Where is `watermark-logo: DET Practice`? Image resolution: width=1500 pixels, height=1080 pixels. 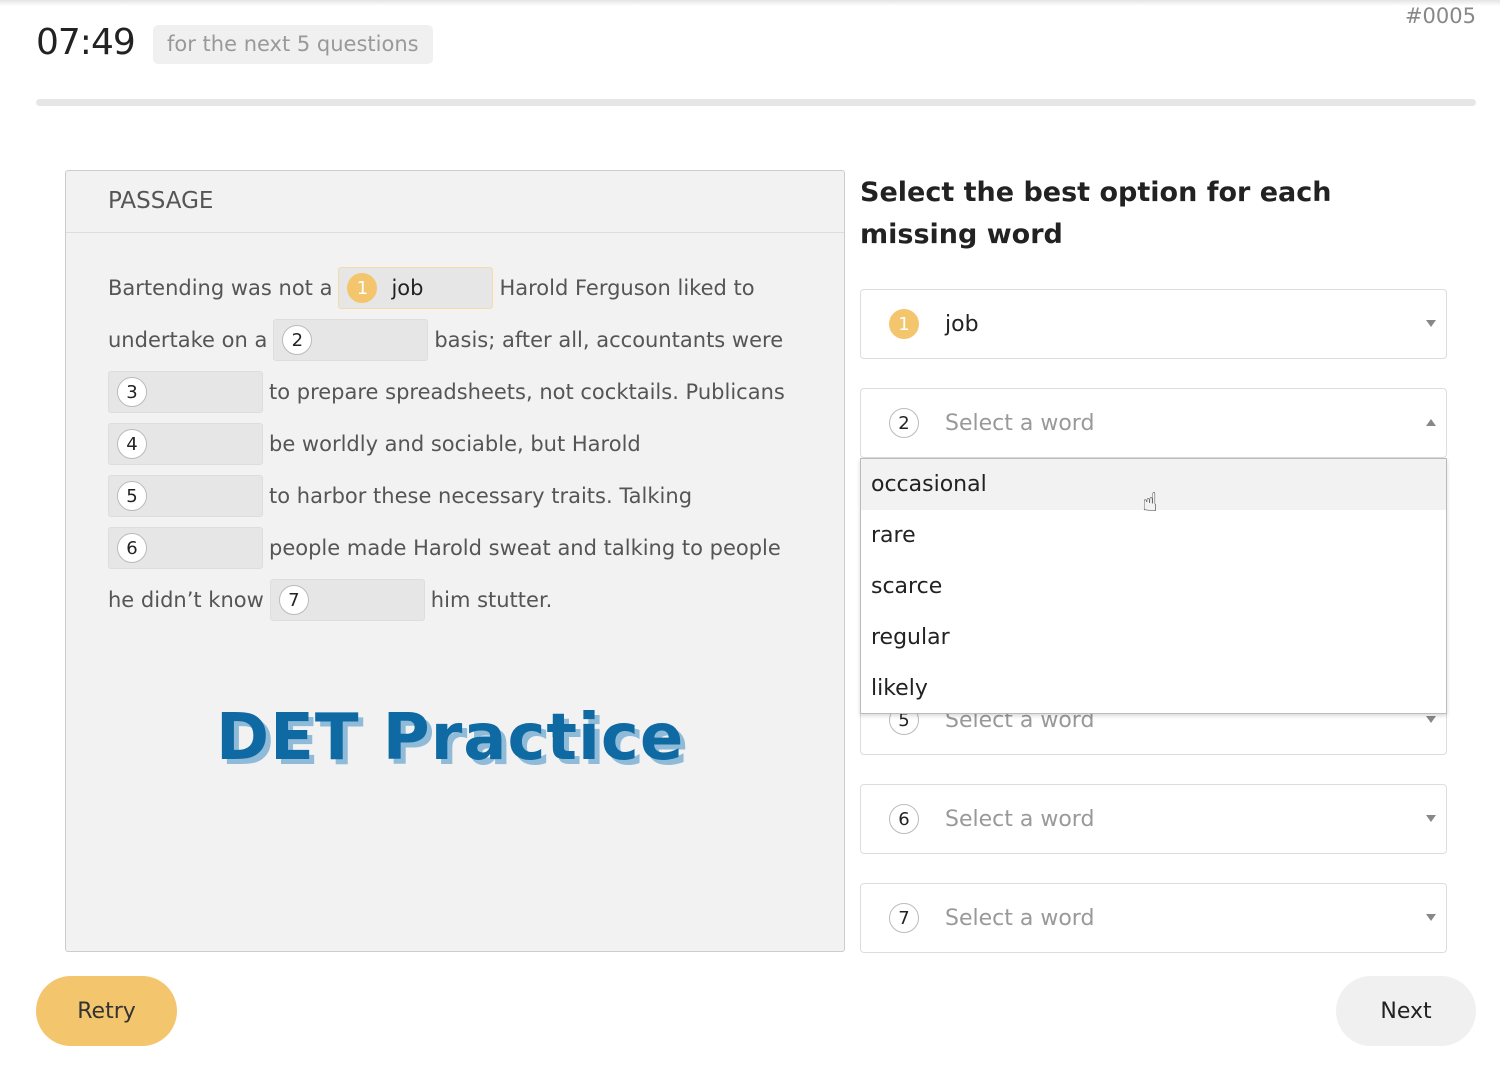
watermark-logo: DET Practice is located at coordinates (450, 738).